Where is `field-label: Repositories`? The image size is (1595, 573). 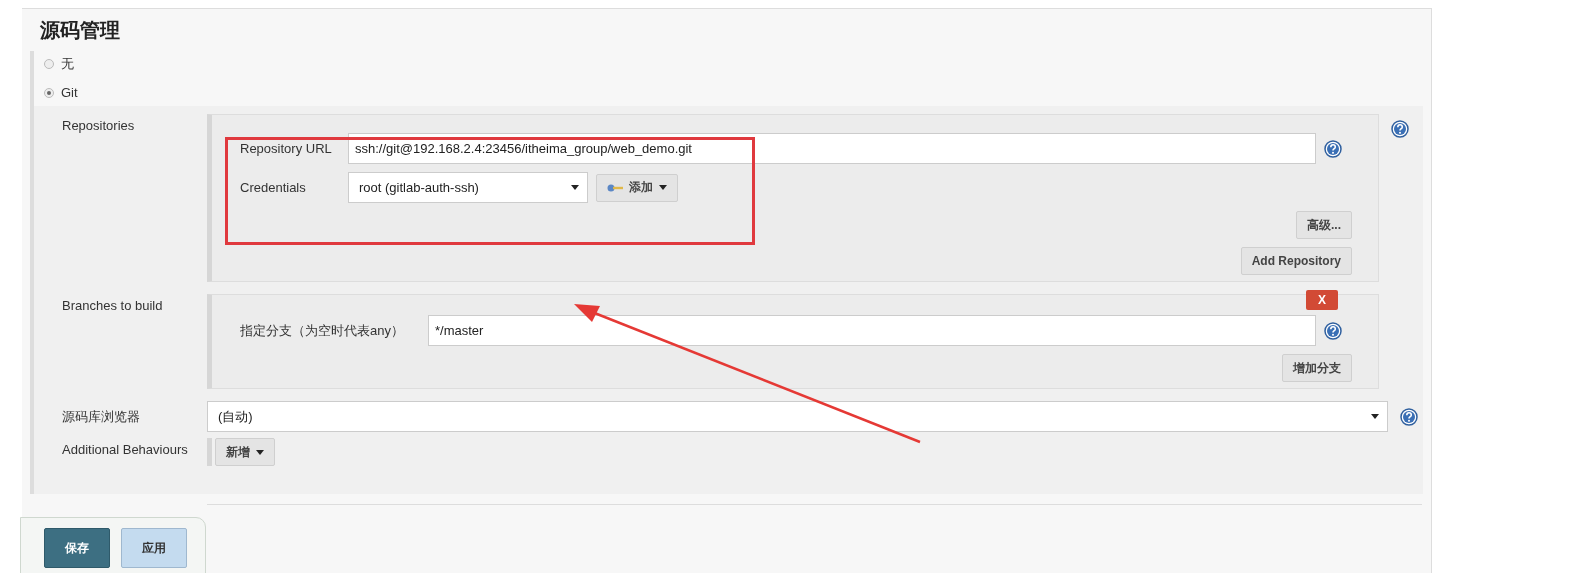
field-label: Repositories is located at coordinates (98, 125).